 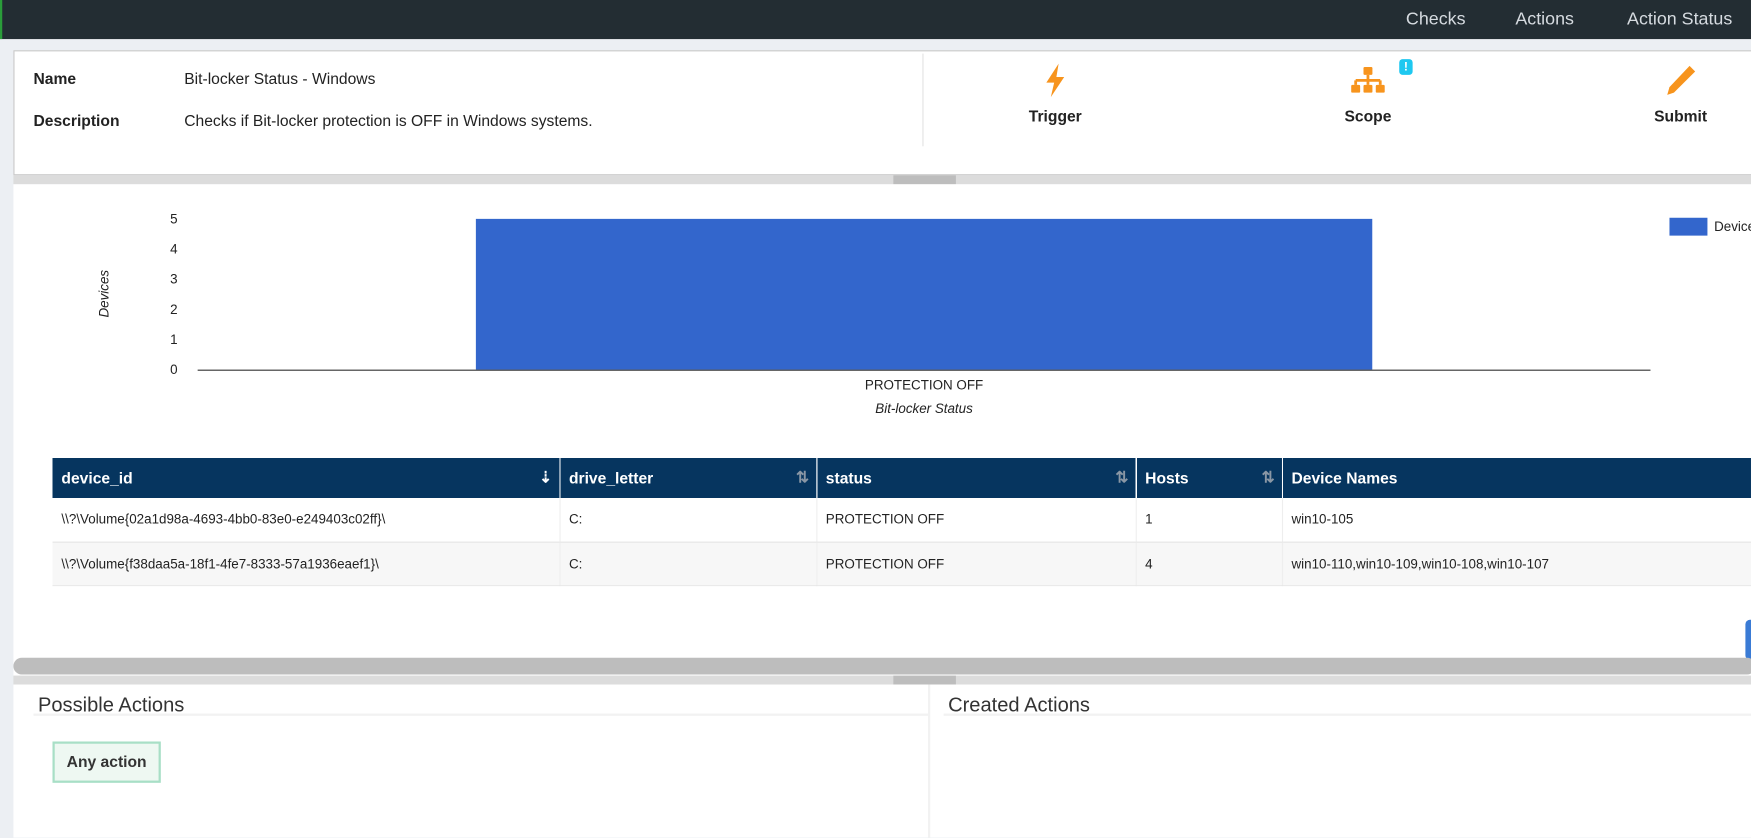 What do you see at coordinates (611, 478) in the screenshot?
I see `header-label: drive_letter` at bounding box center [611, 478].